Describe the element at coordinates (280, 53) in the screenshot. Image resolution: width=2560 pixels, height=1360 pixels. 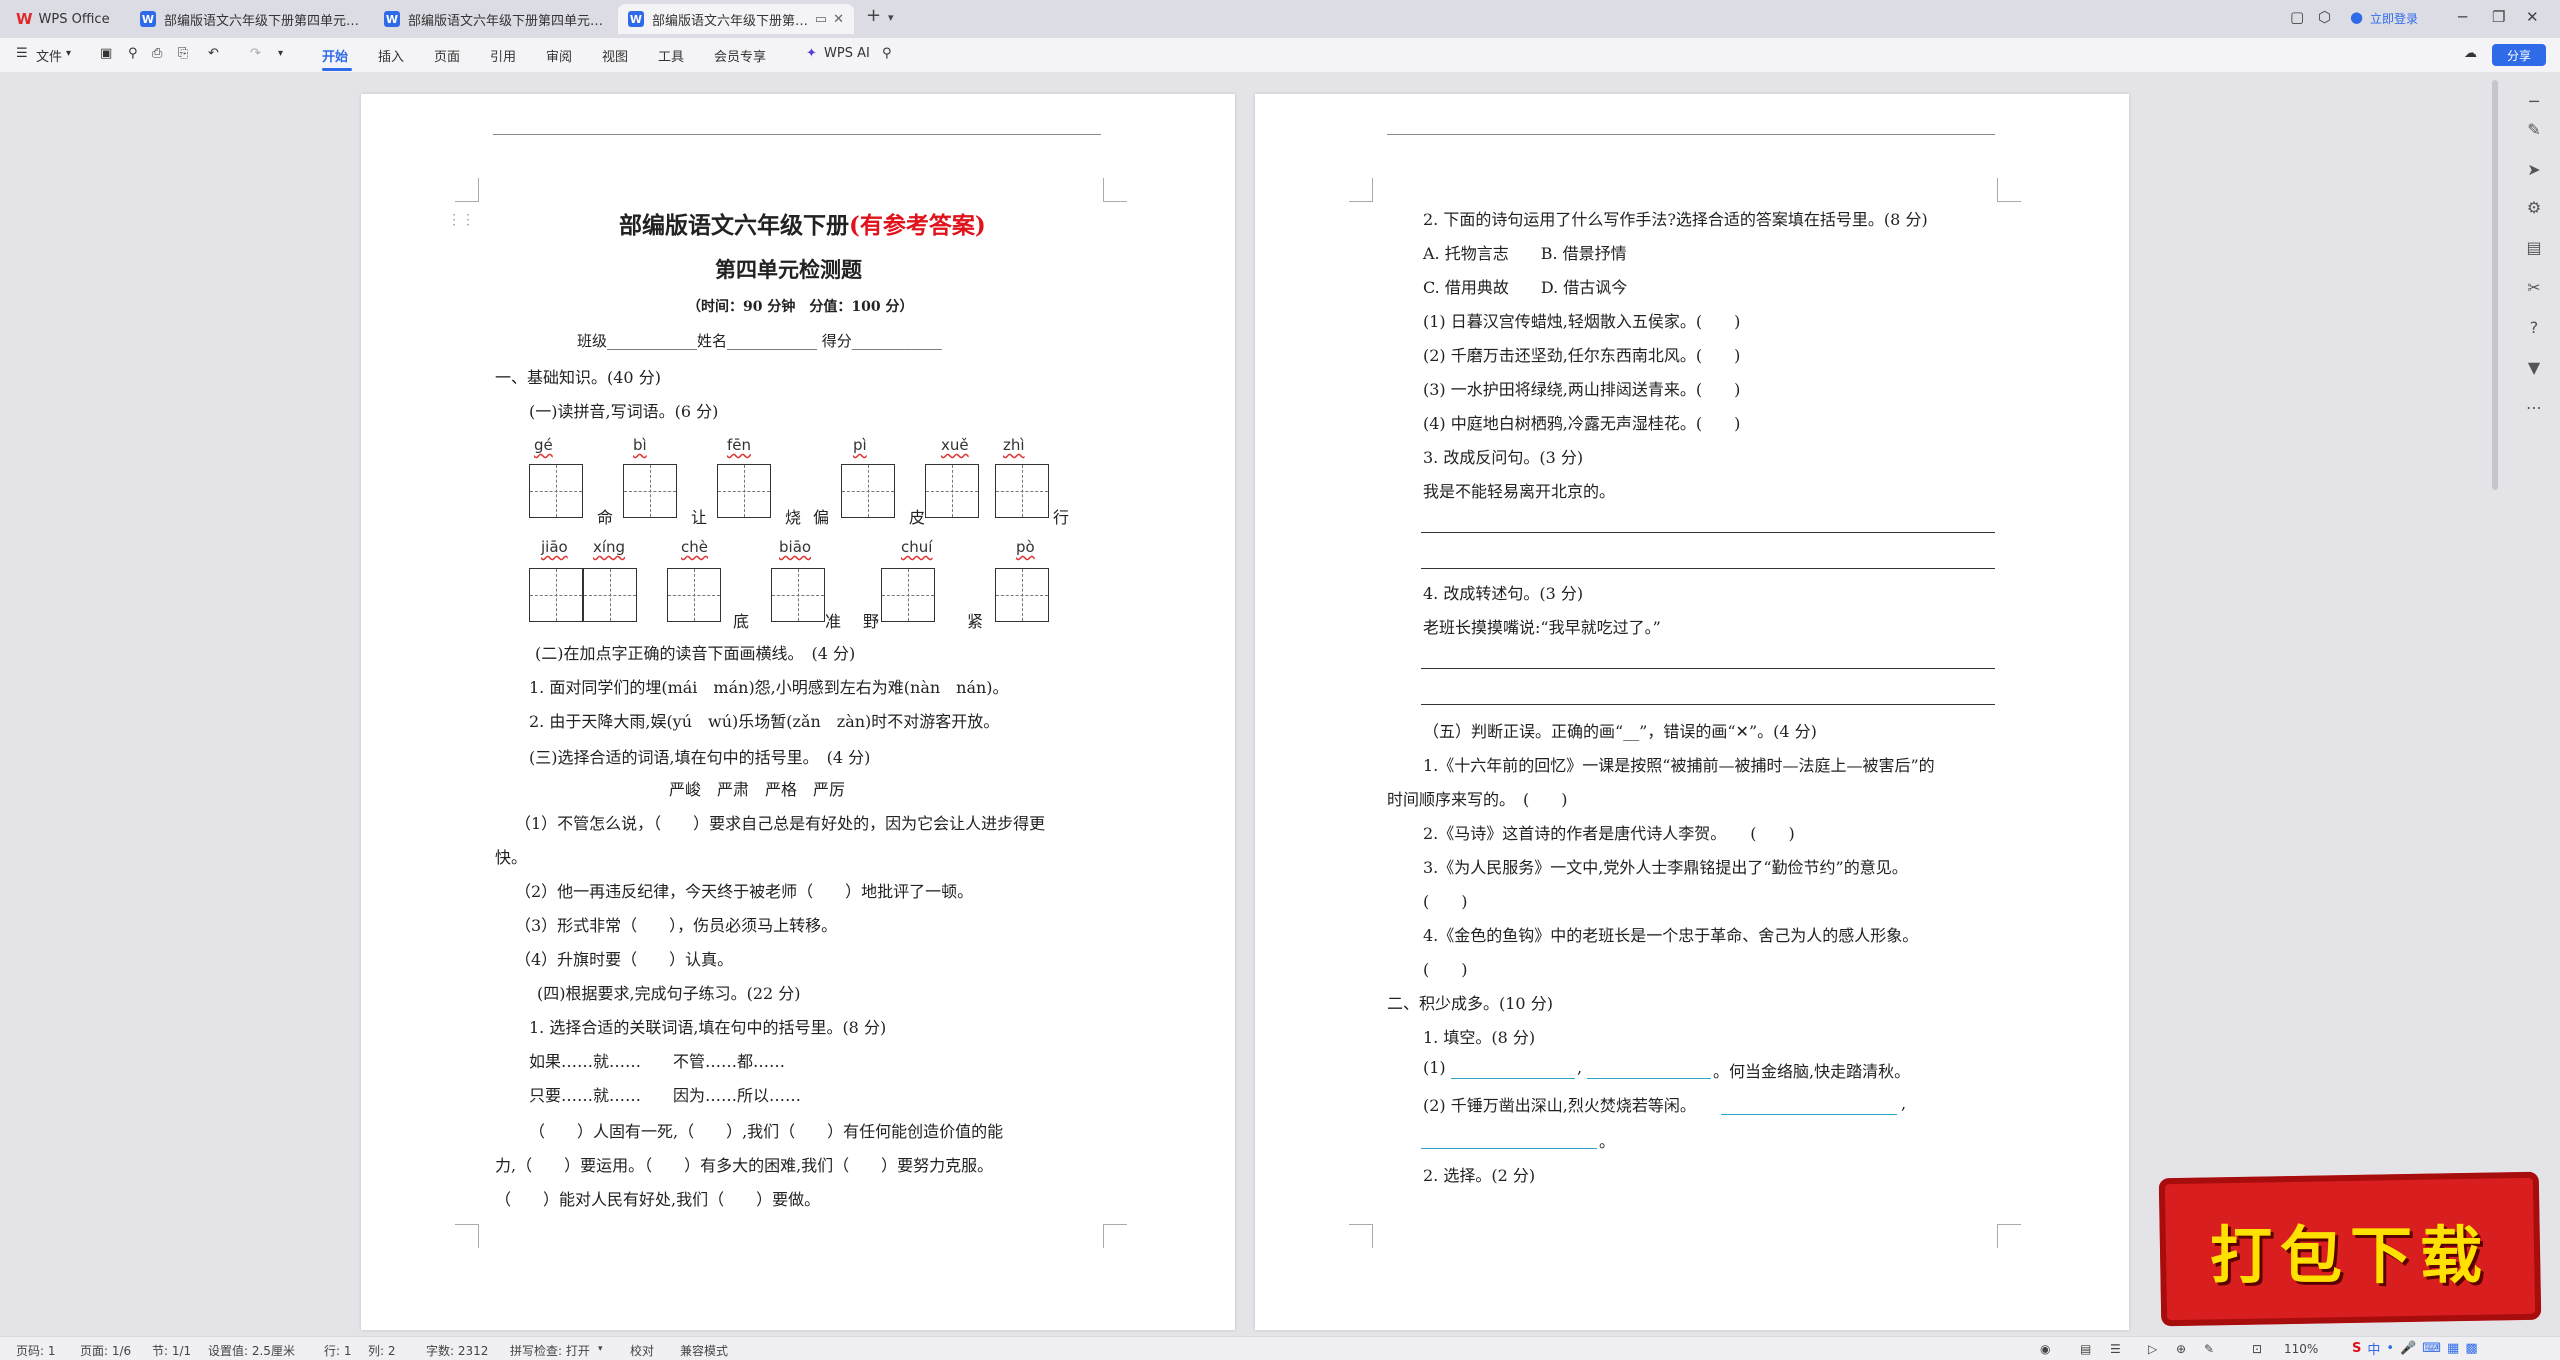
I see `more-chevron-icon: ▾` at that location.